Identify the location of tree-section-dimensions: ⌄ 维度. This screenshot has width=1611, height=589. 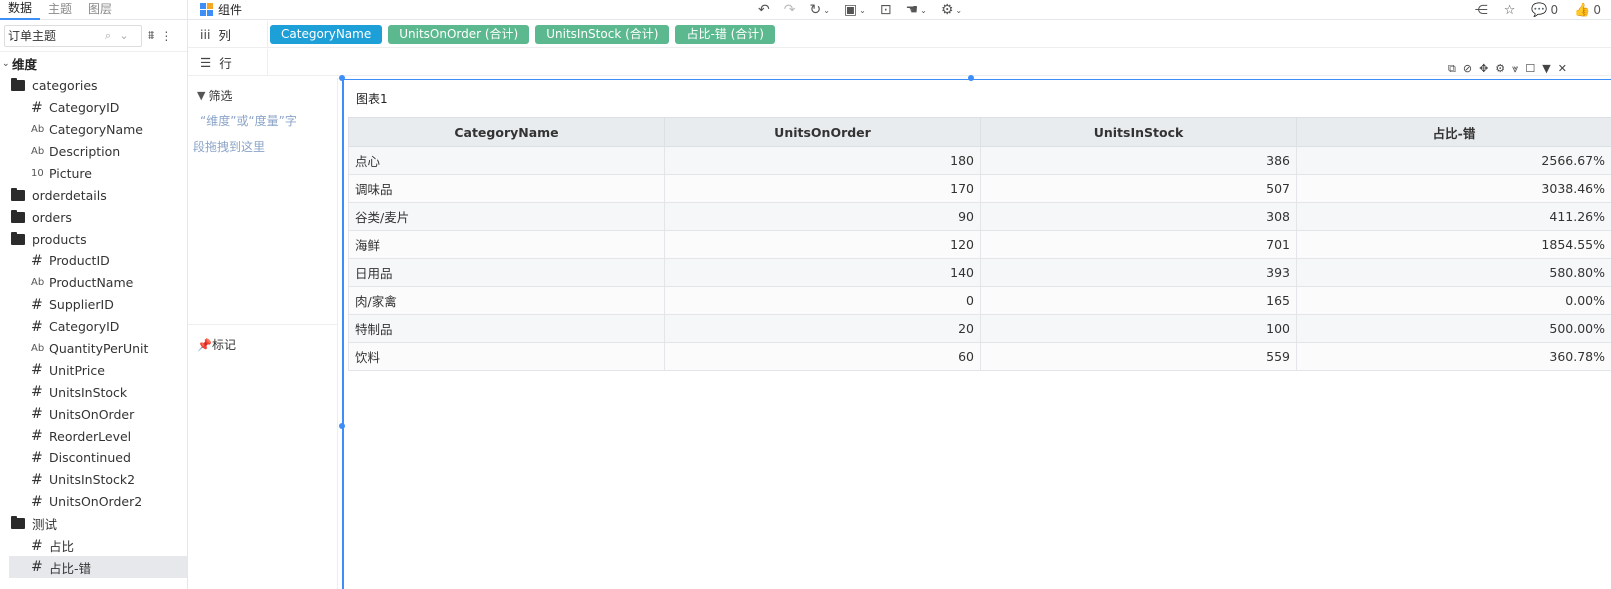
(93, 64).